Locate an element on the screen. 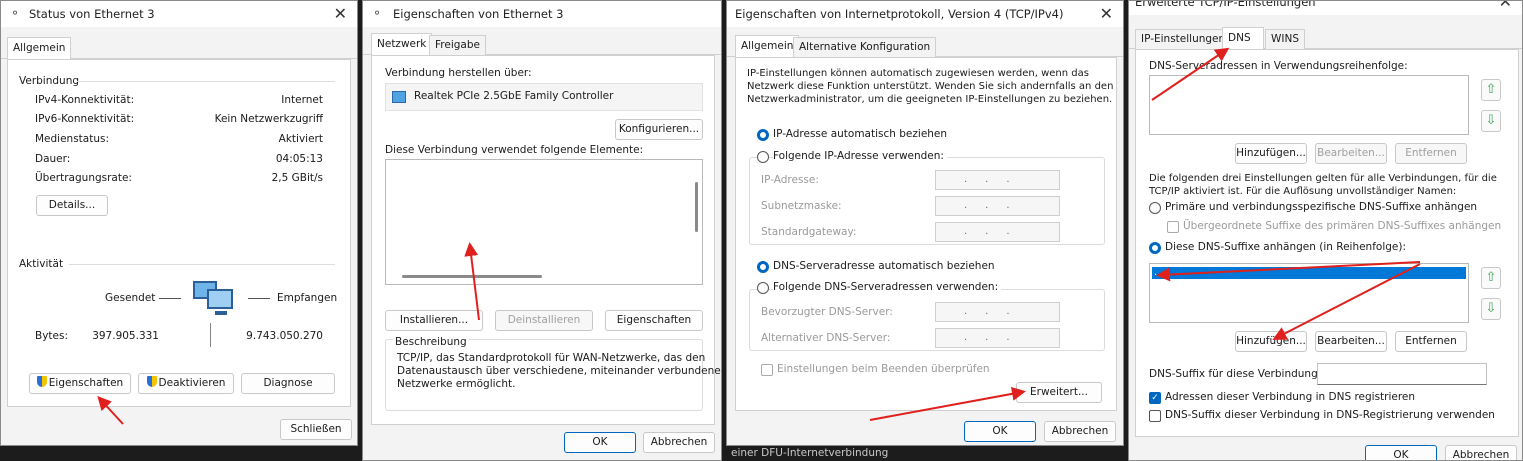 The width and height of the screenshot is (1523, 461). divider is located at coordinates (206, 81).